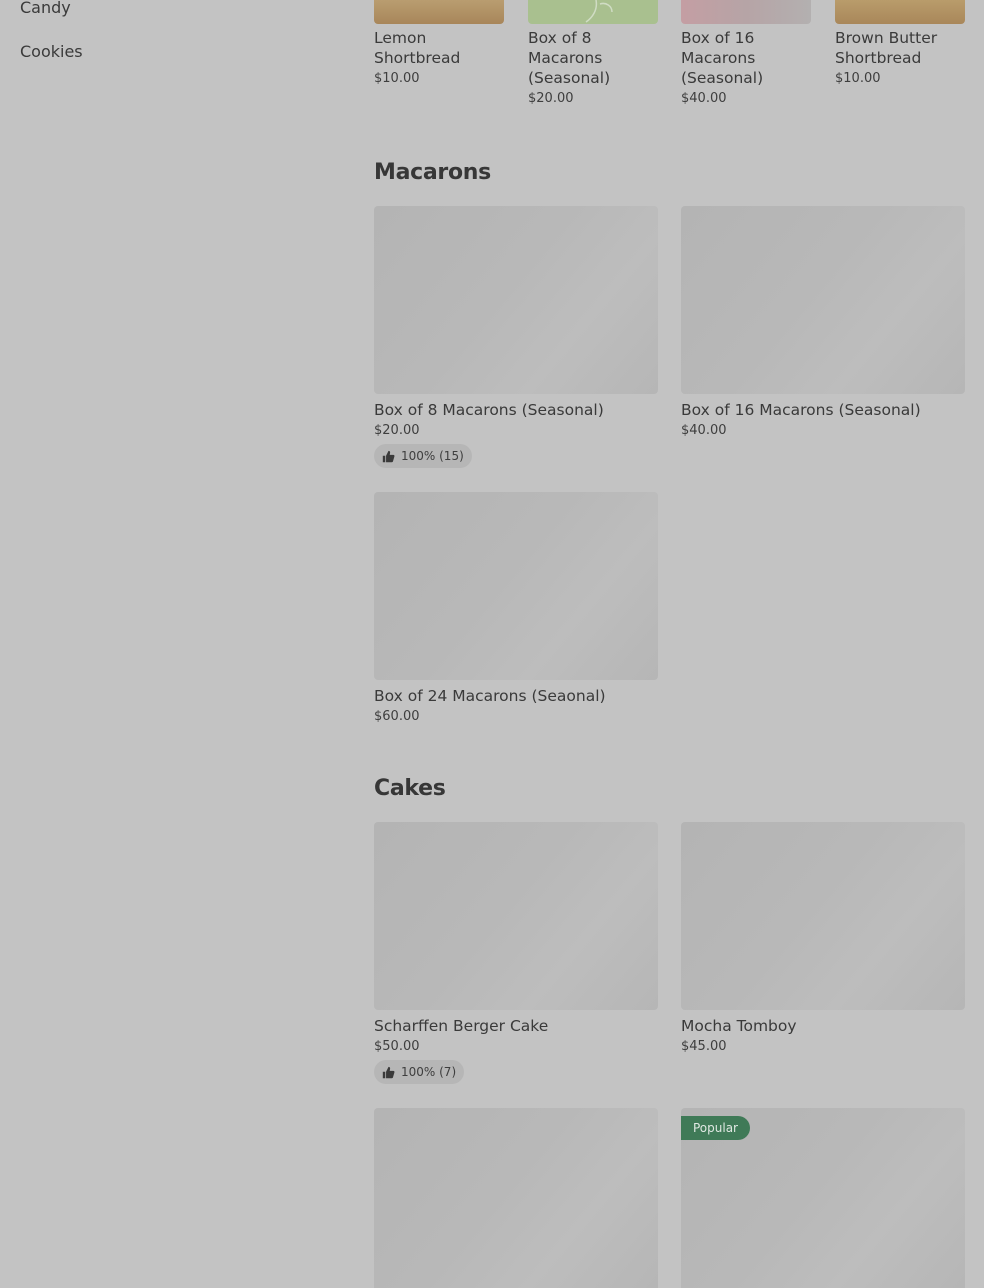 This screenshot has height=1288, width=984. I want to click on rating-text: 100% (15), so click(432, 456).